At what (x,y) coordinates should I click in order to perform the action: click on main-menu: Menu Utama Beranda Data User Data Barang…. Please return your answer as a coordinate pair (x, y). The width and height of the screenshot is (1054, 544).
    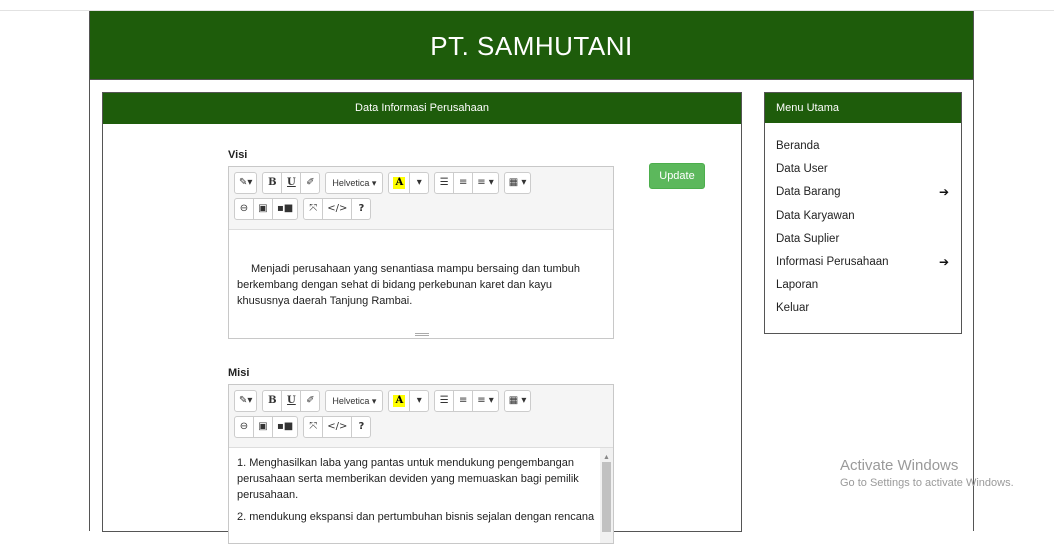
    Looking at the image, I should click on (863, 213).